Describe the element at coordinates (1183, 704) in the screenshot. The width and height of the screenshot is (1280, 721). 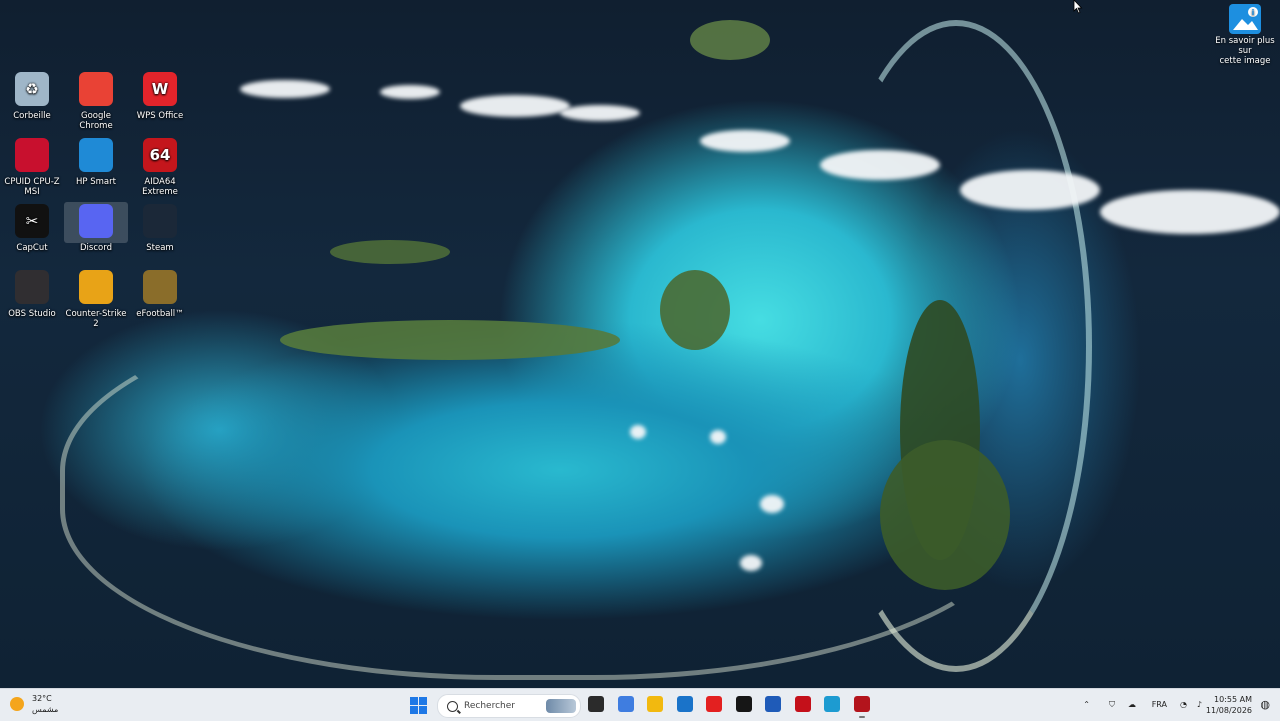
I see `network-icon: ◔` at that location.